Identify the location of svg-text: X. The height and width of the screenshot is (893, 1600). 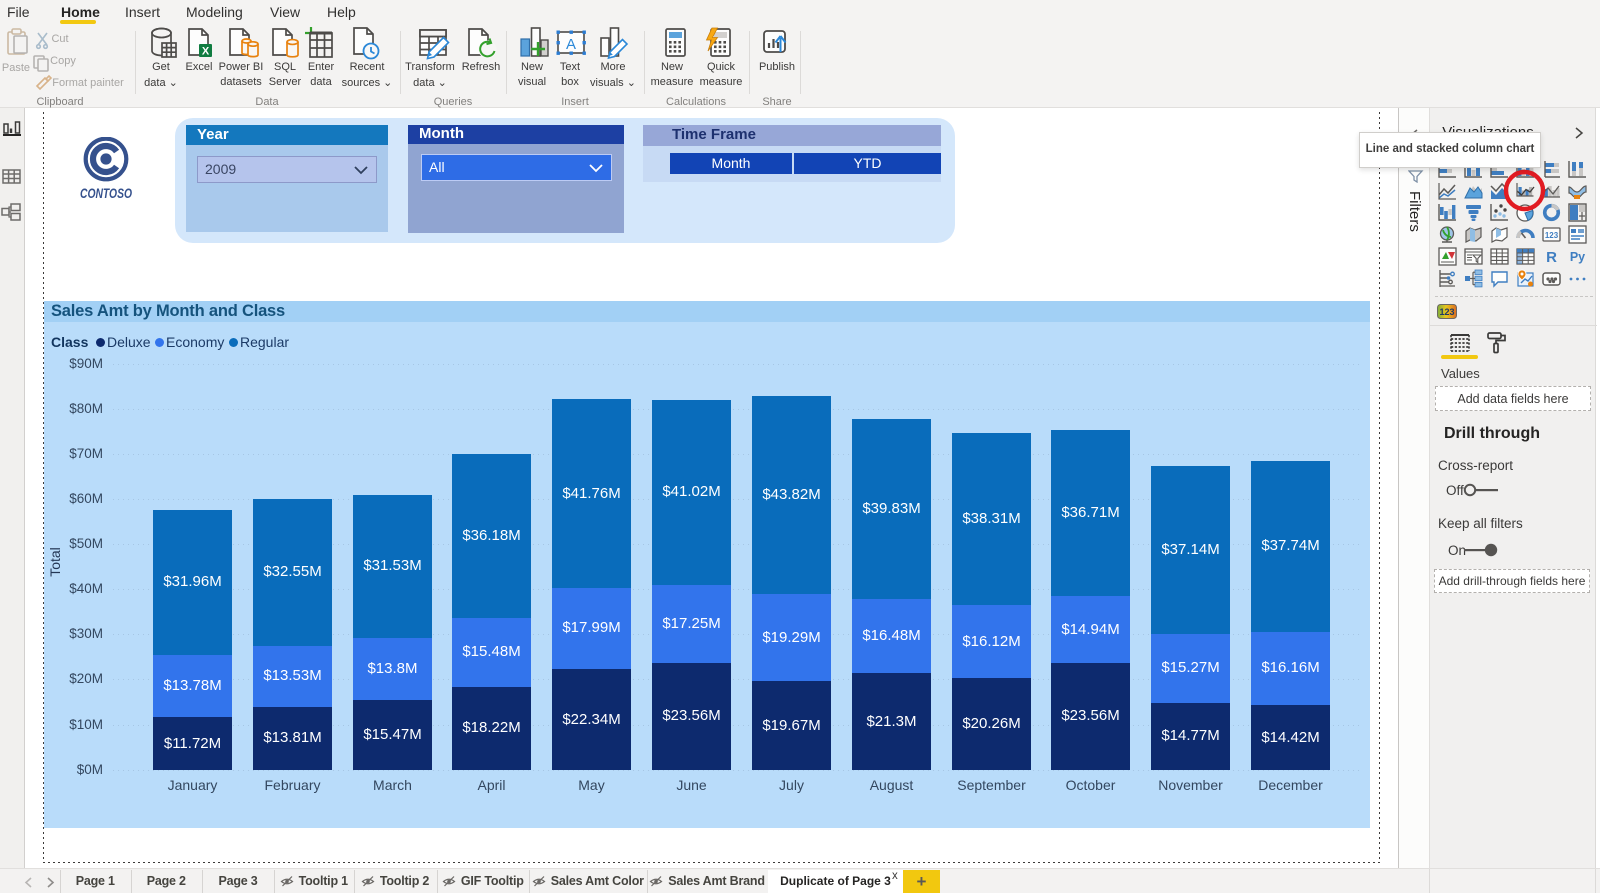
(206, 52).